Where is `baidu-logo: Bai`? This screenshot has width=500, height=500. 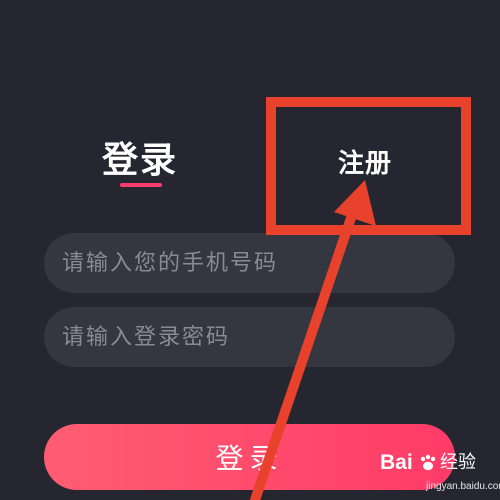 baidu-logo: Bai is located at coordinates (396, 462).